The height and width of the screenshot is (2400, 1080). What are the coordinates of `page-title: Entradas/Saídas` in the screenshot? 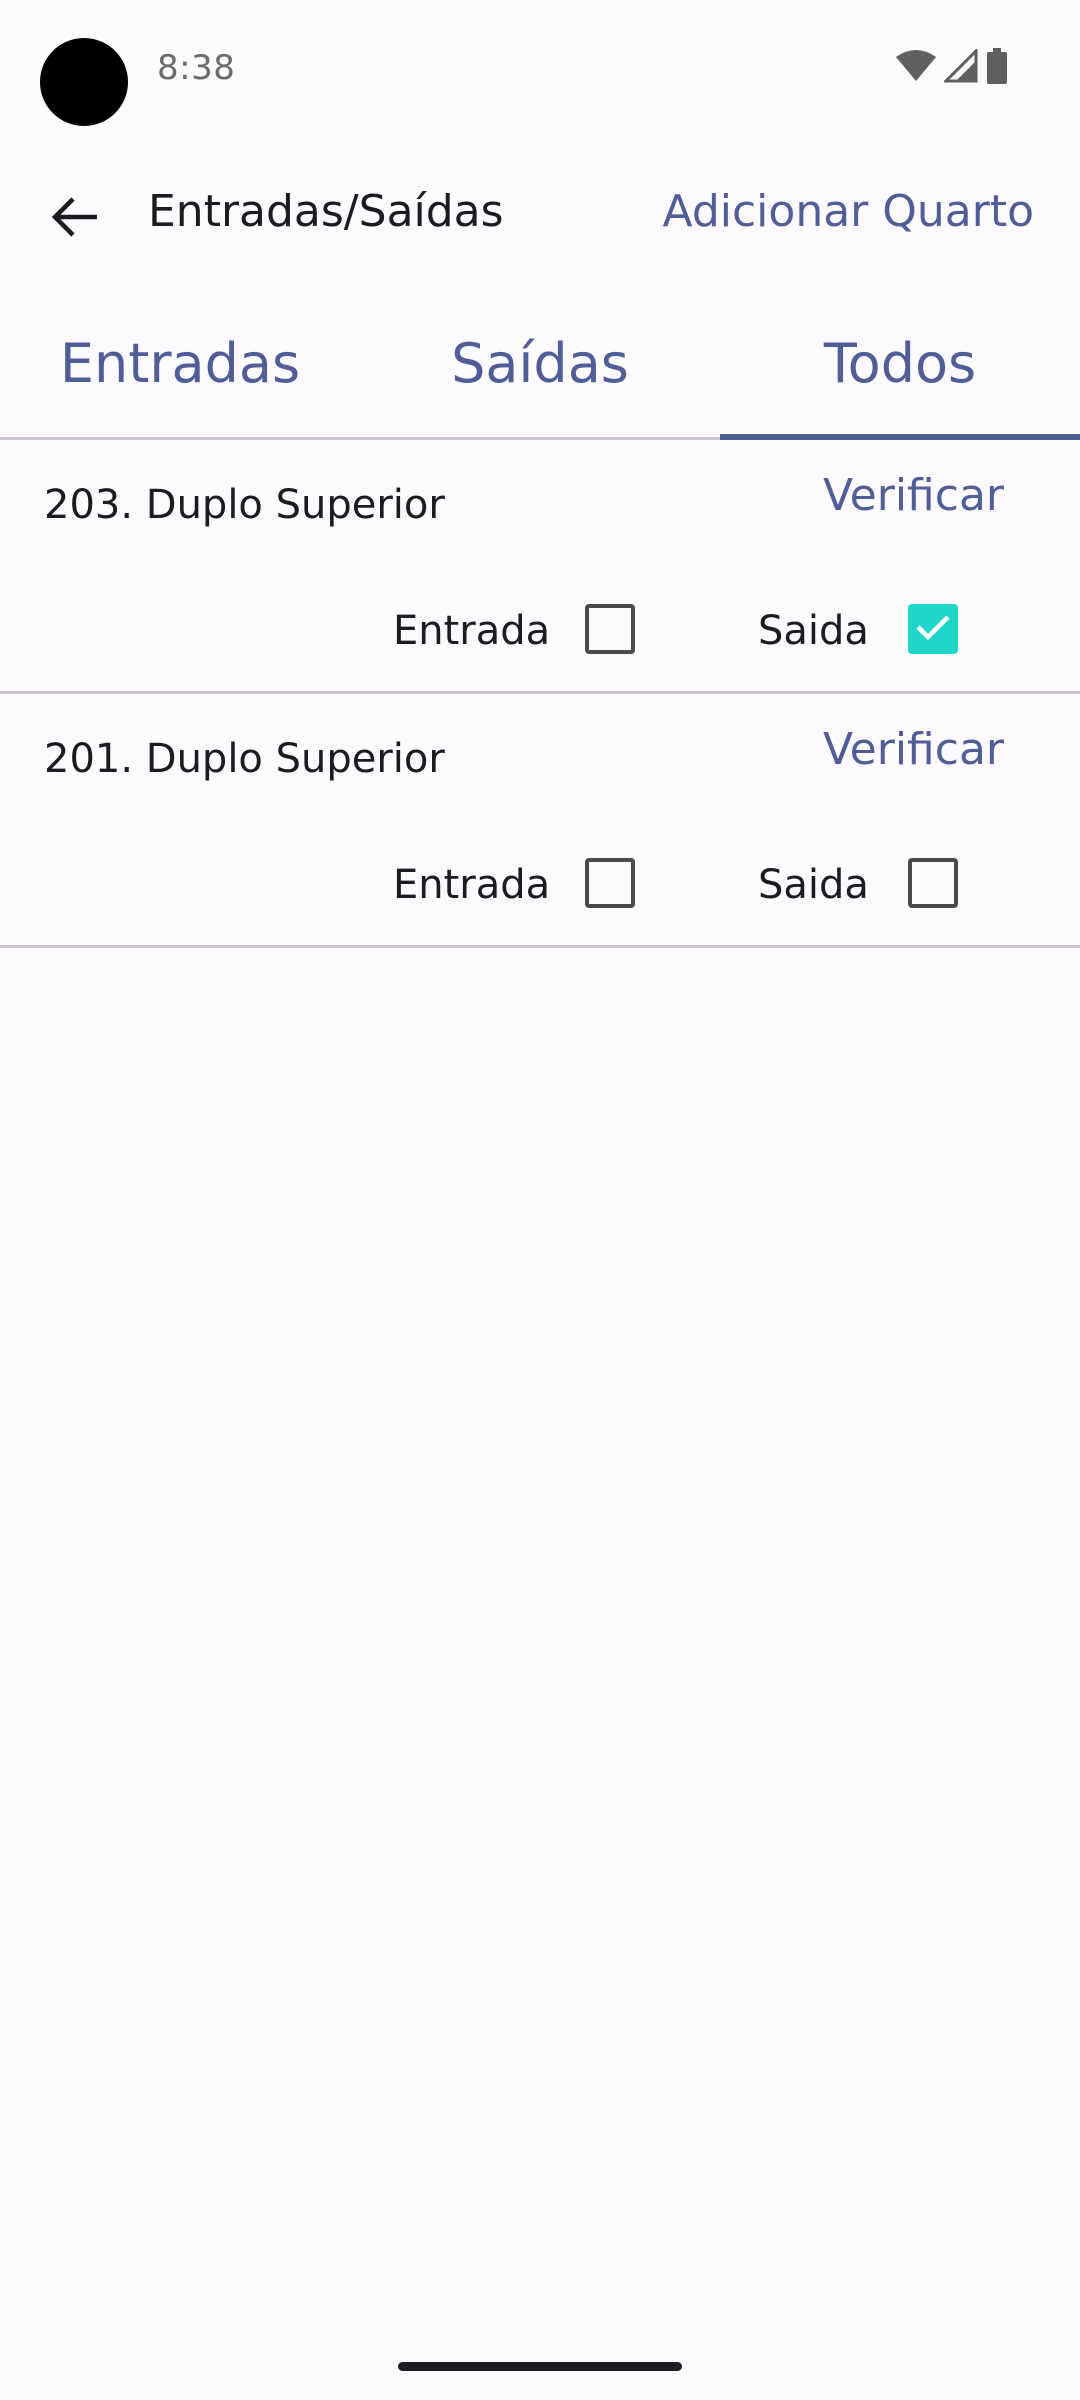 It's located at (326, 211).